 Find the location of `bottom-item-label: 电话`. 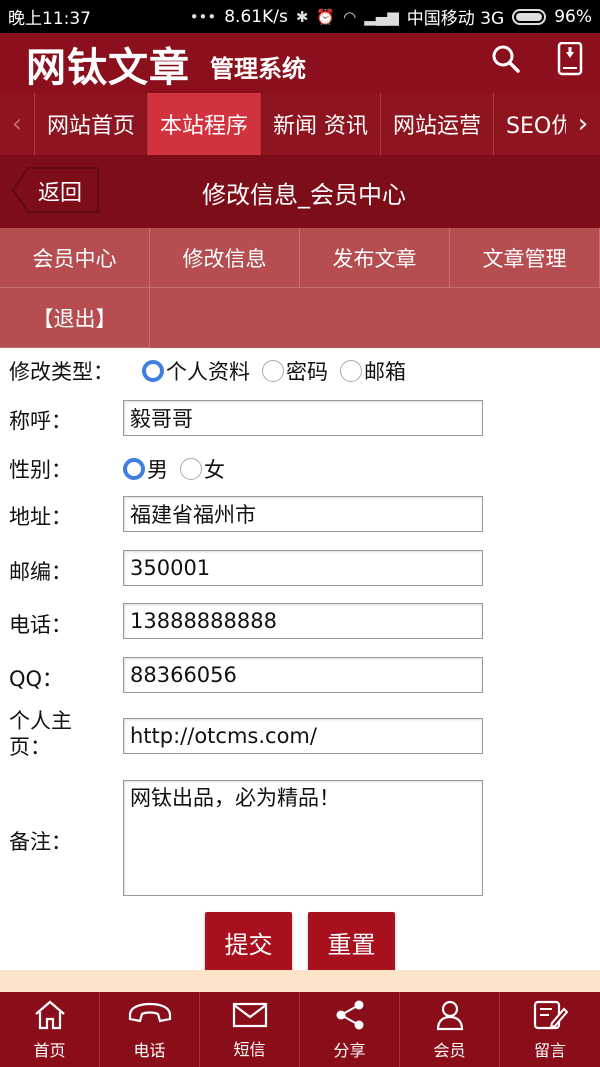

bottom-item-label: 电话 is located at coordinates (149, 1050).